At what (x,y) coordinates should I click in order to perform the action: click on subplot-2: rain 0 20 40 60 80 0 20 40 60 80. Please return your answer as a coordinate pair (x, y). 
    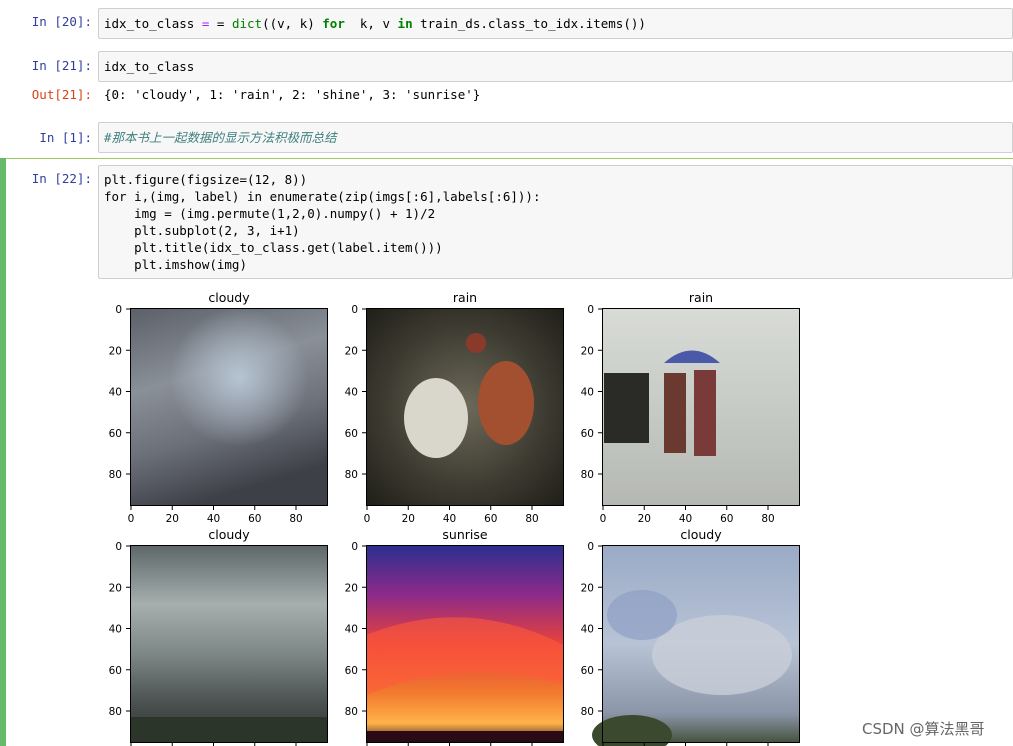
    Looking at the image, I should click on (454, 407).